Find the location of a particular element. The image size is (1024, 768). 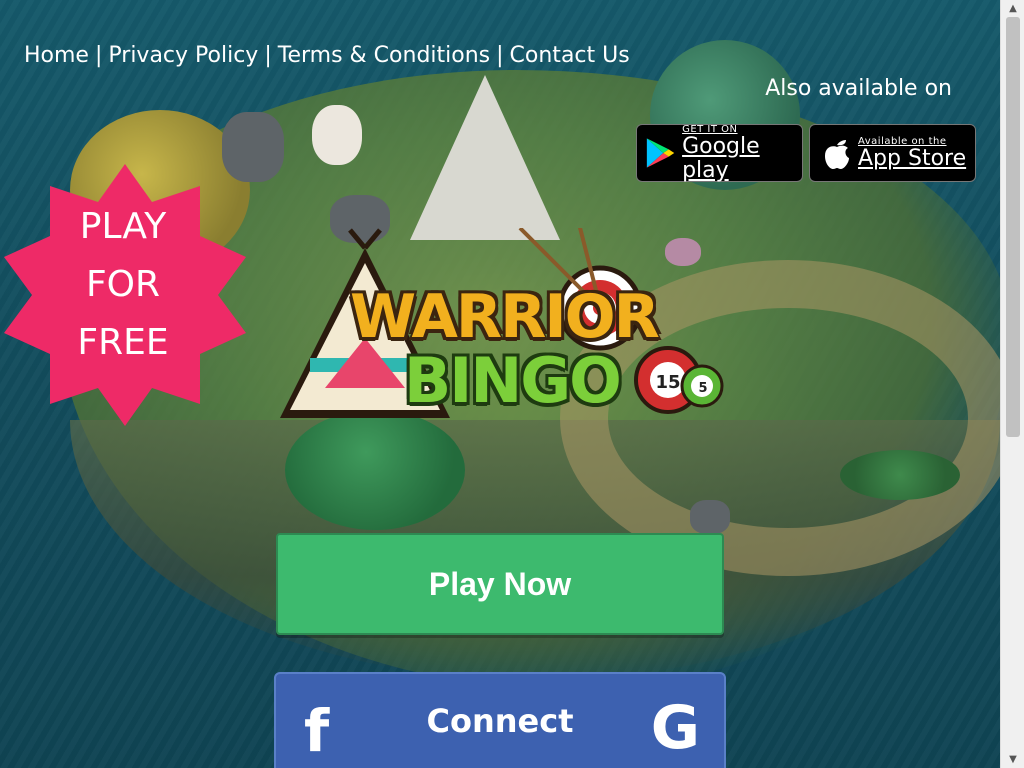

promo-line-2: FOR is located at coordinates (123, 284).